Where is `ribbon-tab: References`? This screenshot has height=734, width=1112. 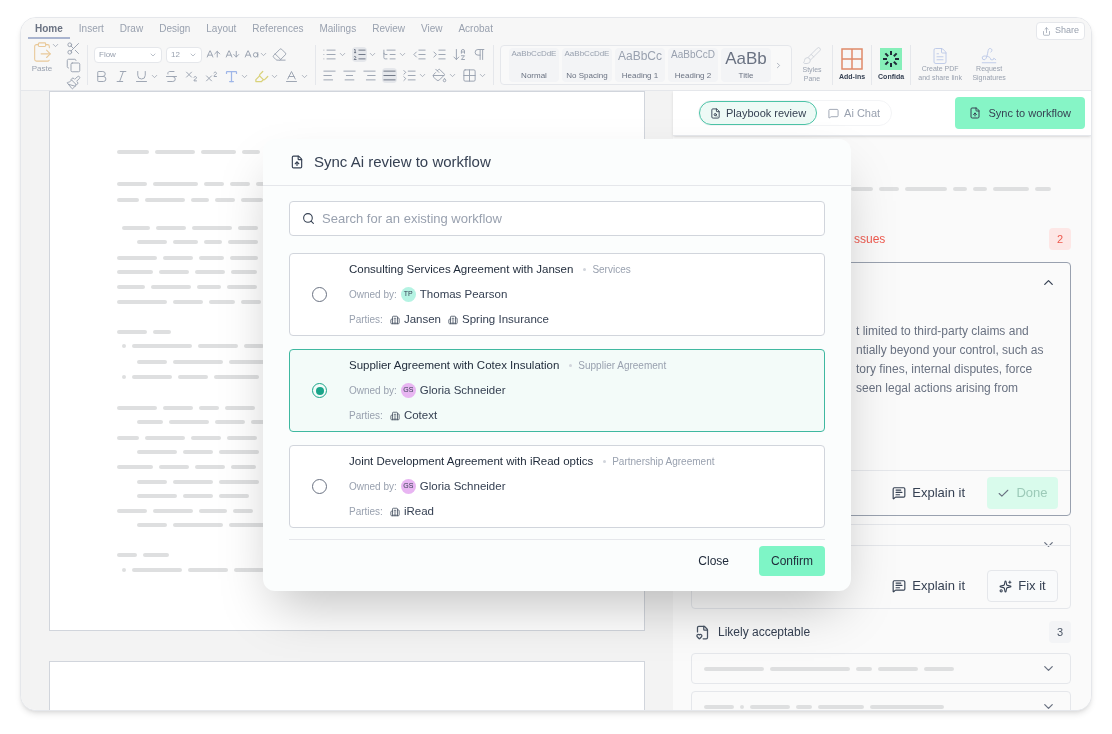
ribbon-tab: References is located at coordinates (278, 29).